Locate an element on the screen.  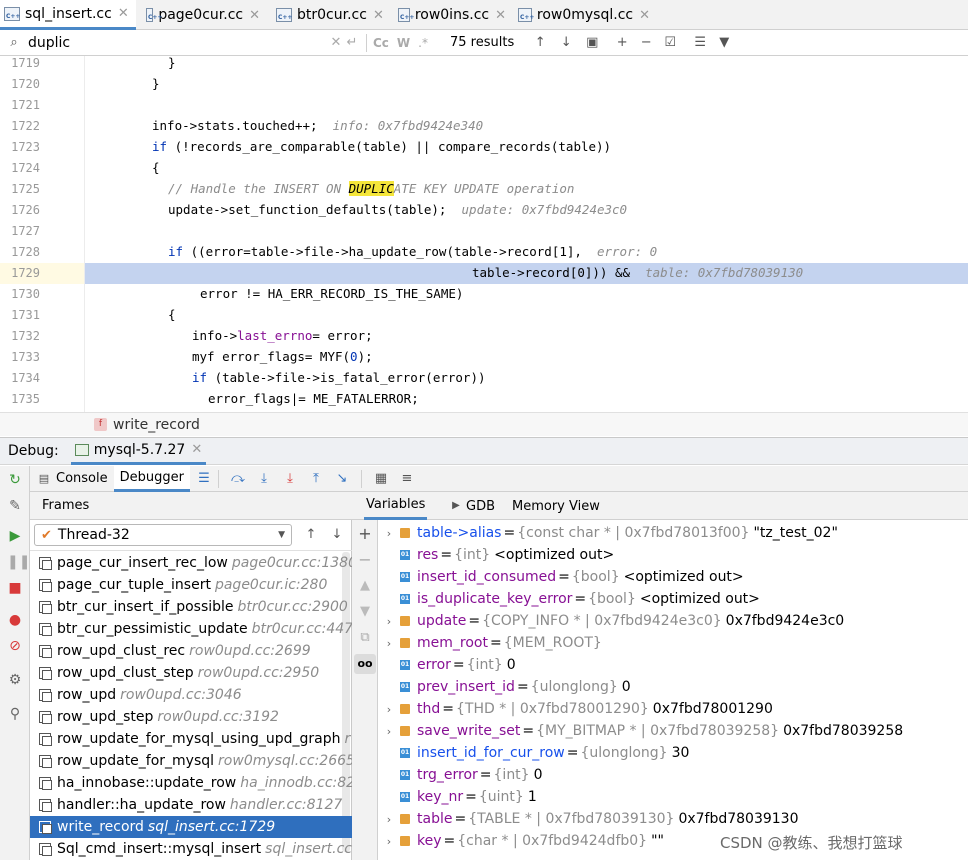
add-watch-icon: + is located at coordinates (365, 534).